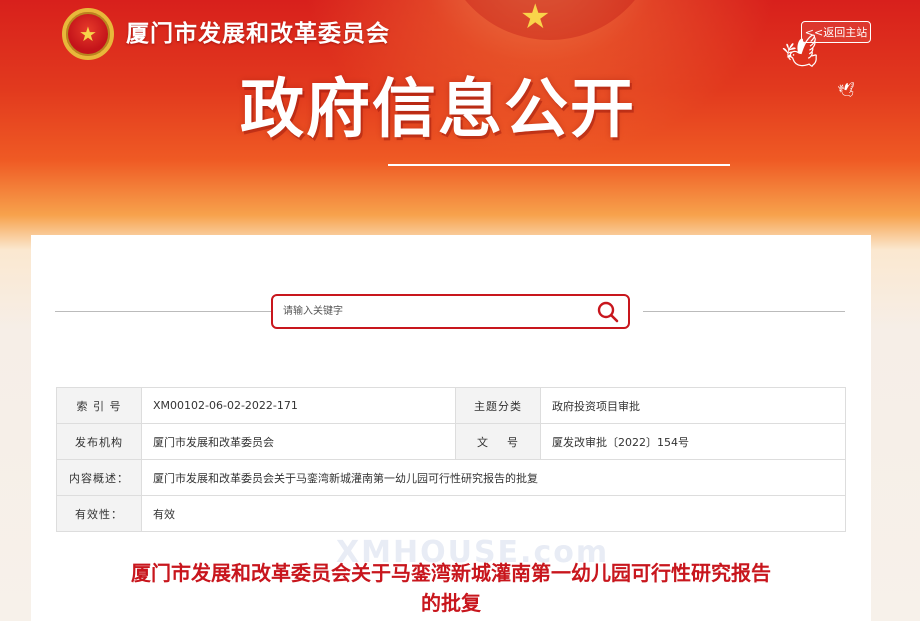  What do you see at coordinates (258, 31) in the screenshot?
I see `site-name: 厦门市发展和改革委员会` at bounding box center [258, 31].